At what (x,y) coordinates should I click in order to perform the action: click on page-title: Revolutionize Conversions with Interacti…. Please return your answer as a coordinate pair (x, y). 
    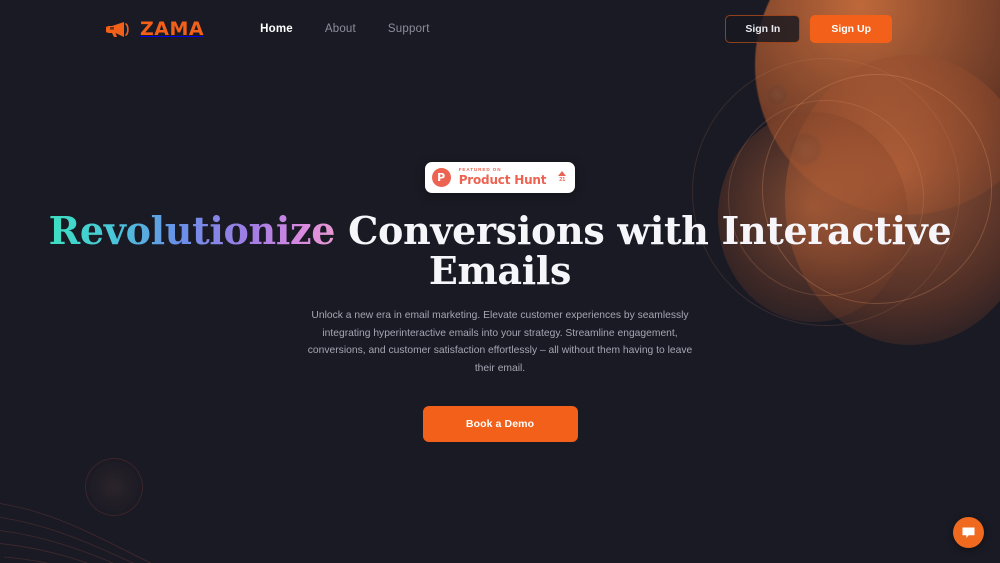
    Looking at the image, I should click on (500, 250).